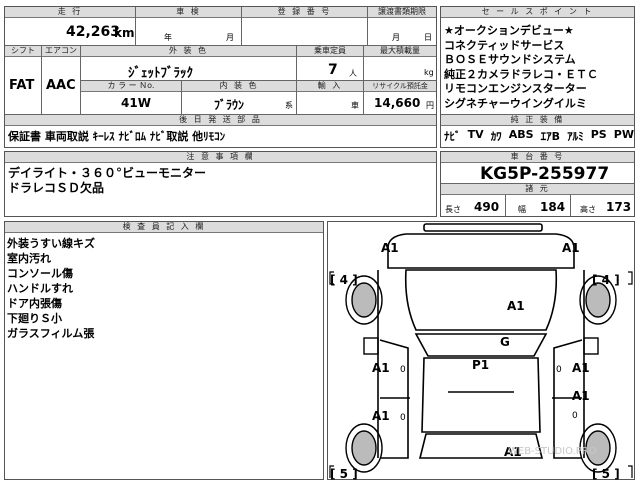  I want to click on right-mirror-shape, so click(591, 346).